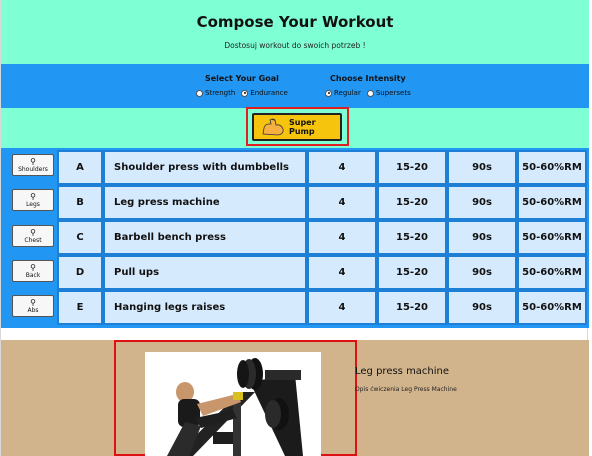 The image size is (592, 456). I want to click on page-subtitle: Dostosuj workout do swoich potrzeb !, so click(295, 45).